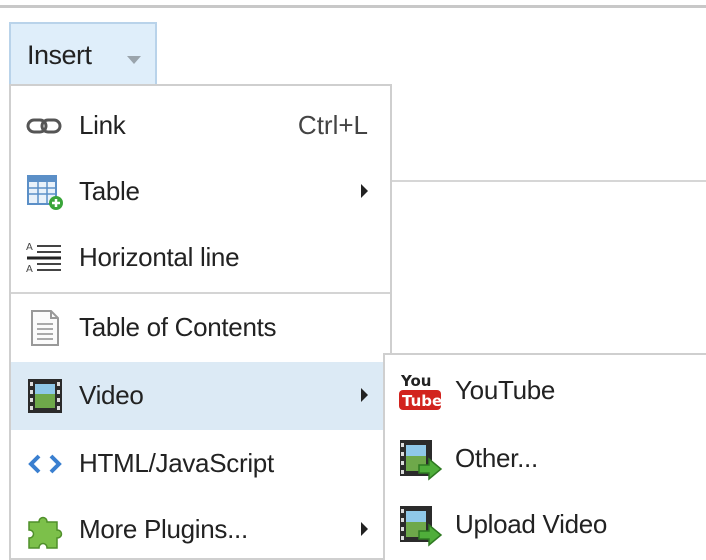  I want to click on youtube-icon: You Tube, so click(420, 391).